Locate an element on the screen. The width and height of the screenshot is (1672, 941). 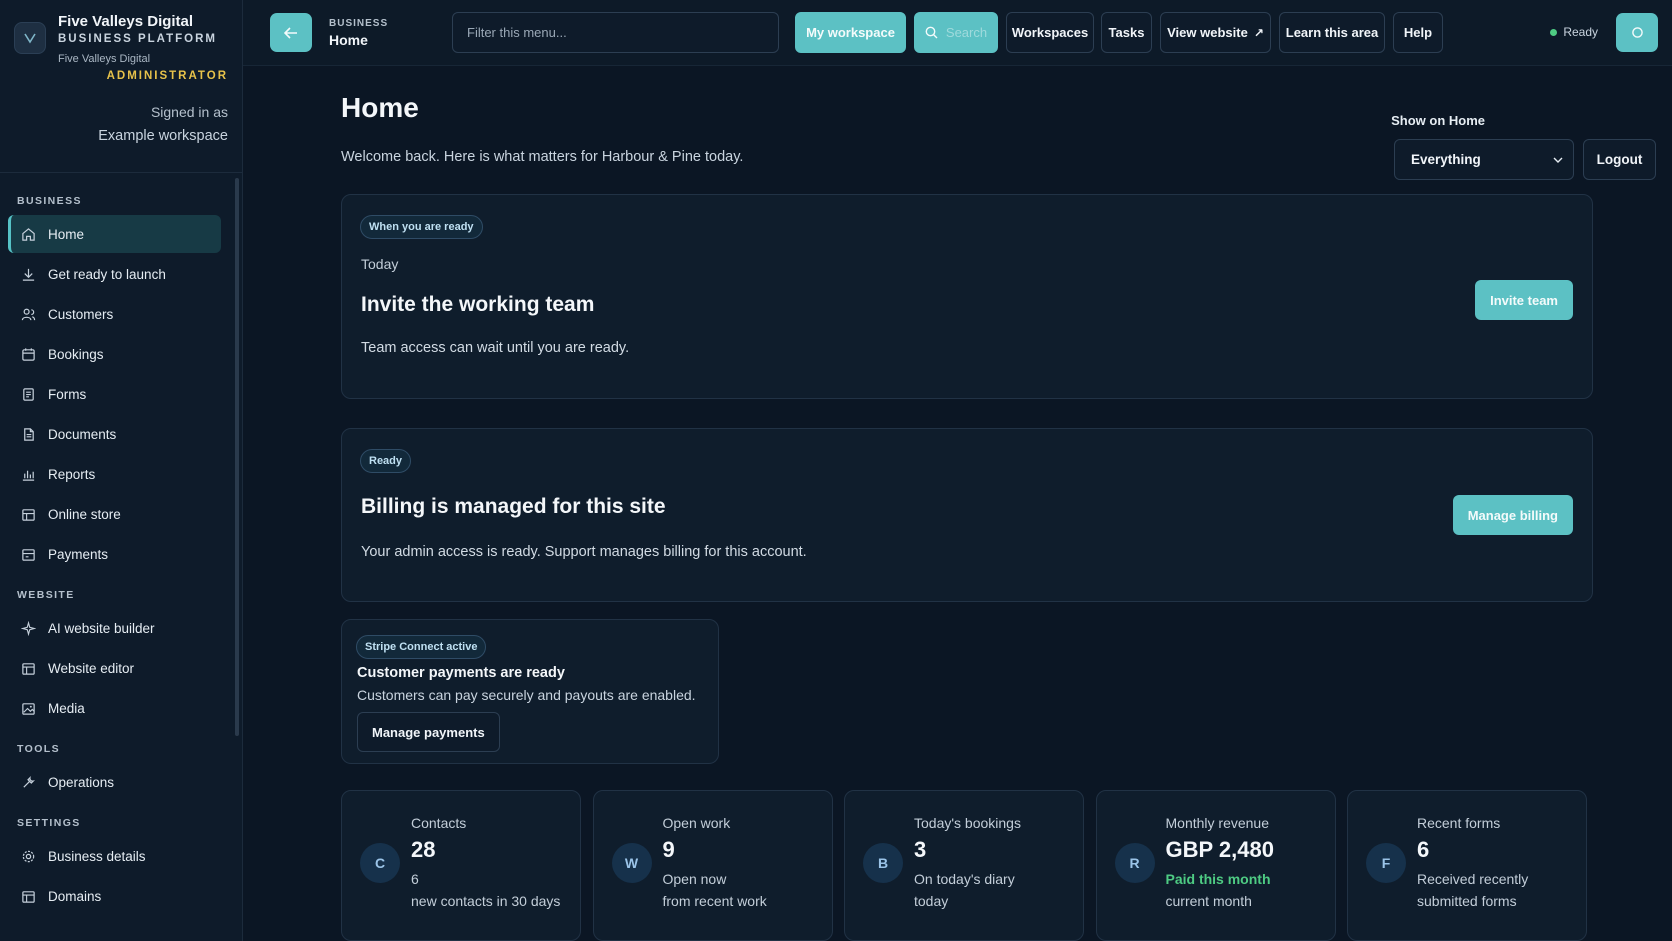
nav-section-business: BUSINESS is located at coordinates (49, 201).